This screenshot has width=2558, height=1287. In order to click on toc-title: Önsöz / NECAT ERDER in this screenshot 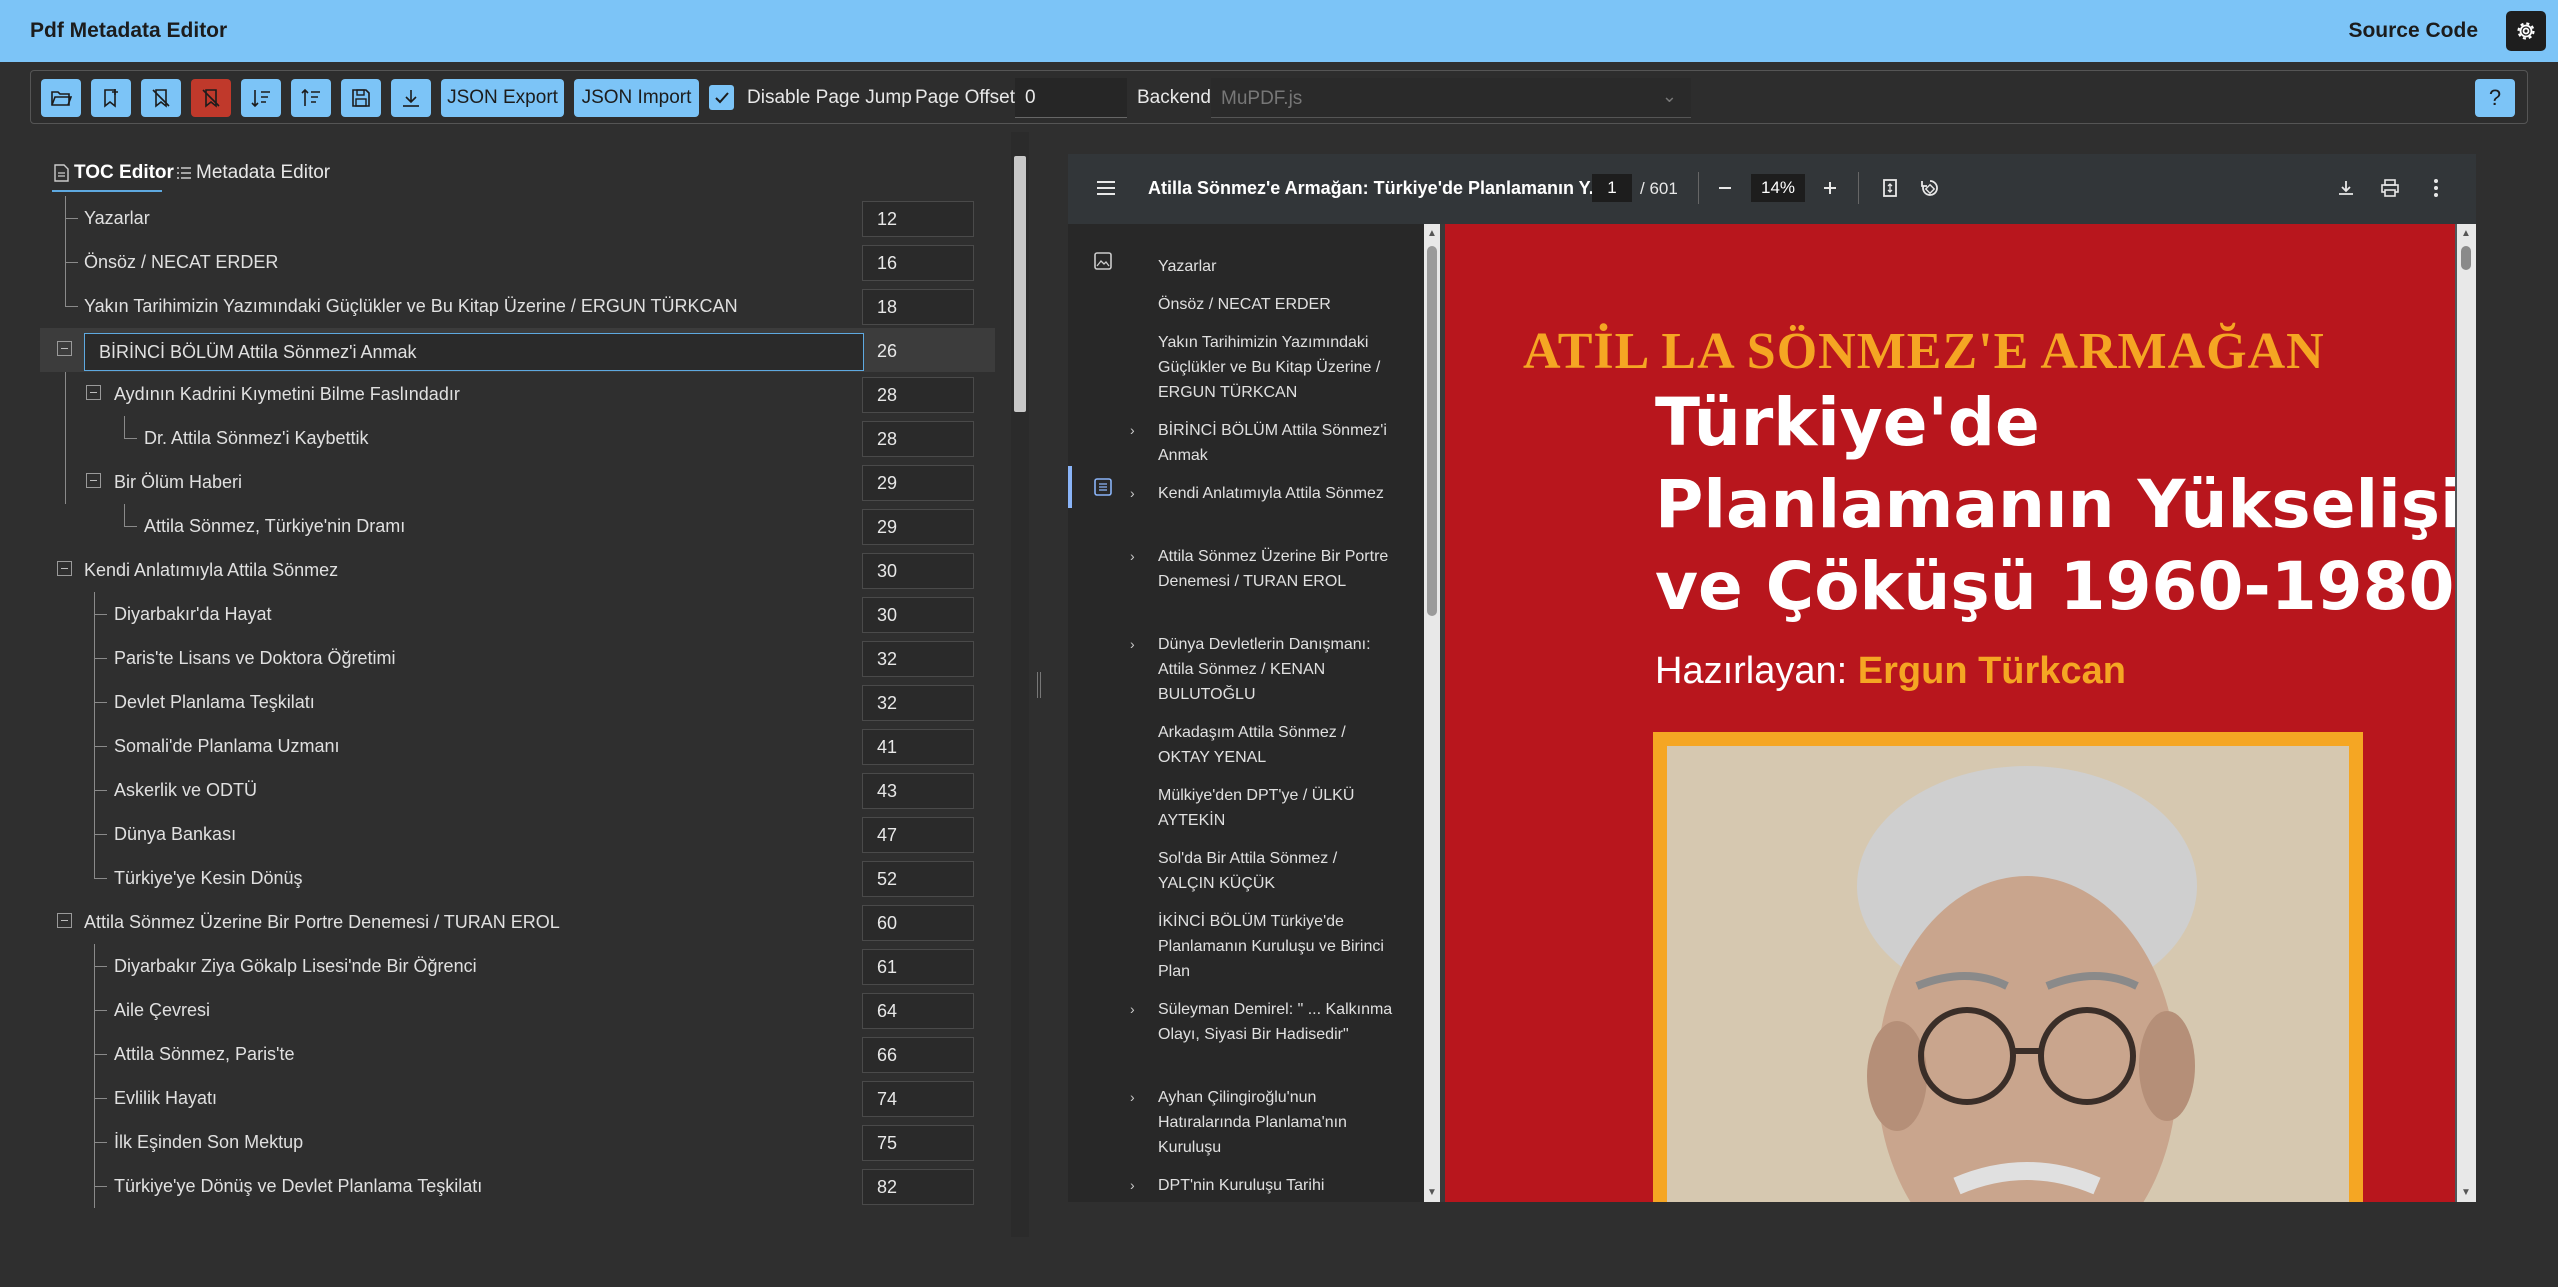, I will do `click(181, 262)`.